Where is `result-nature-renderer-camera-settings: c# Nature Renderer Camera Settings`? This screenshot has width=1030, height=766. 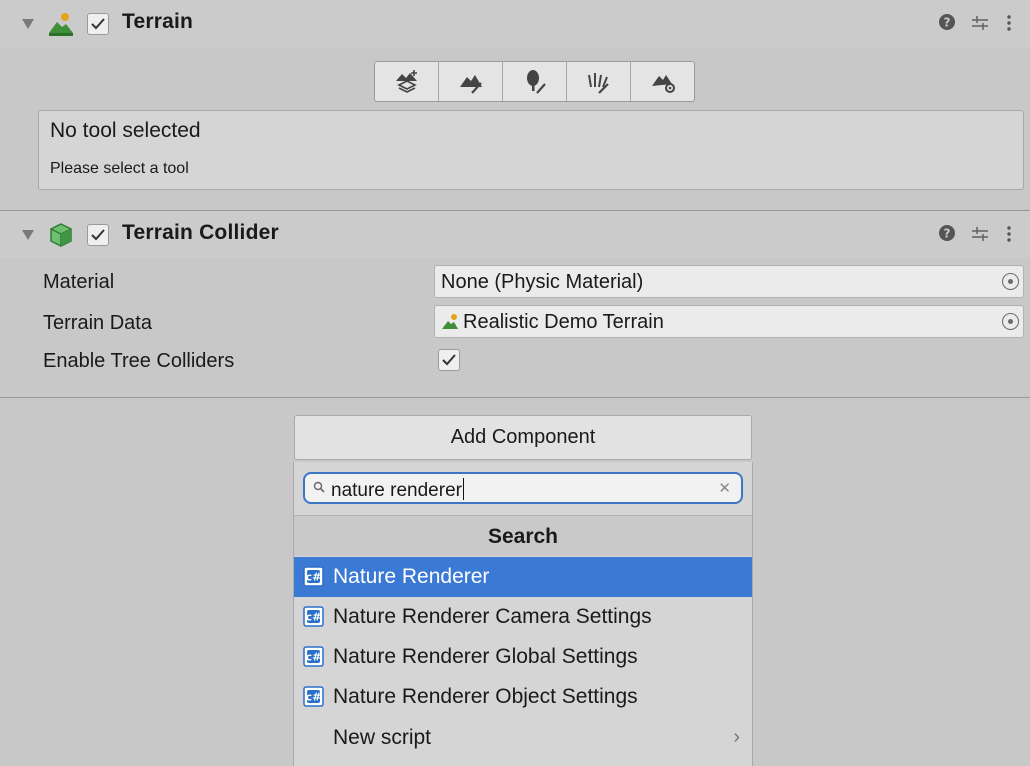 result-nature-renderer-camera-settings: c# Nature Renderer Camera Settings is located at coordinates (523, 617).